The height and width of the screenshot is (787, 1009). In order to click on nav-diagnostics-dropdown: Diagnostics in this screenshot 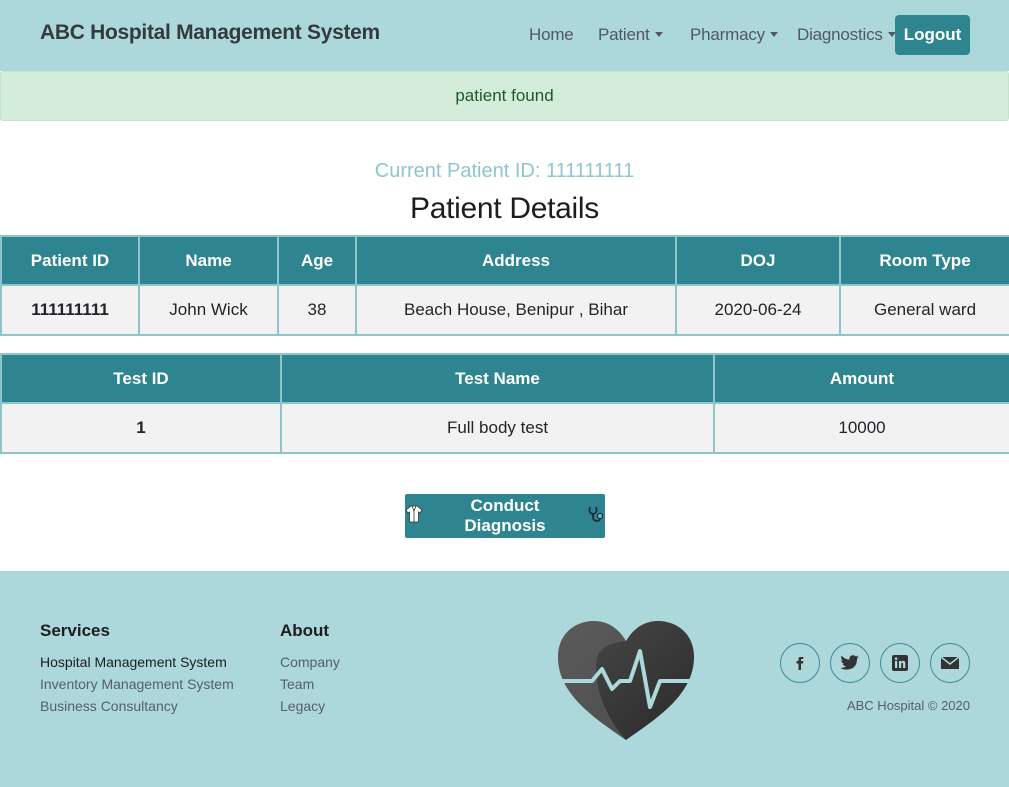, I will do `click(846, 35)`.